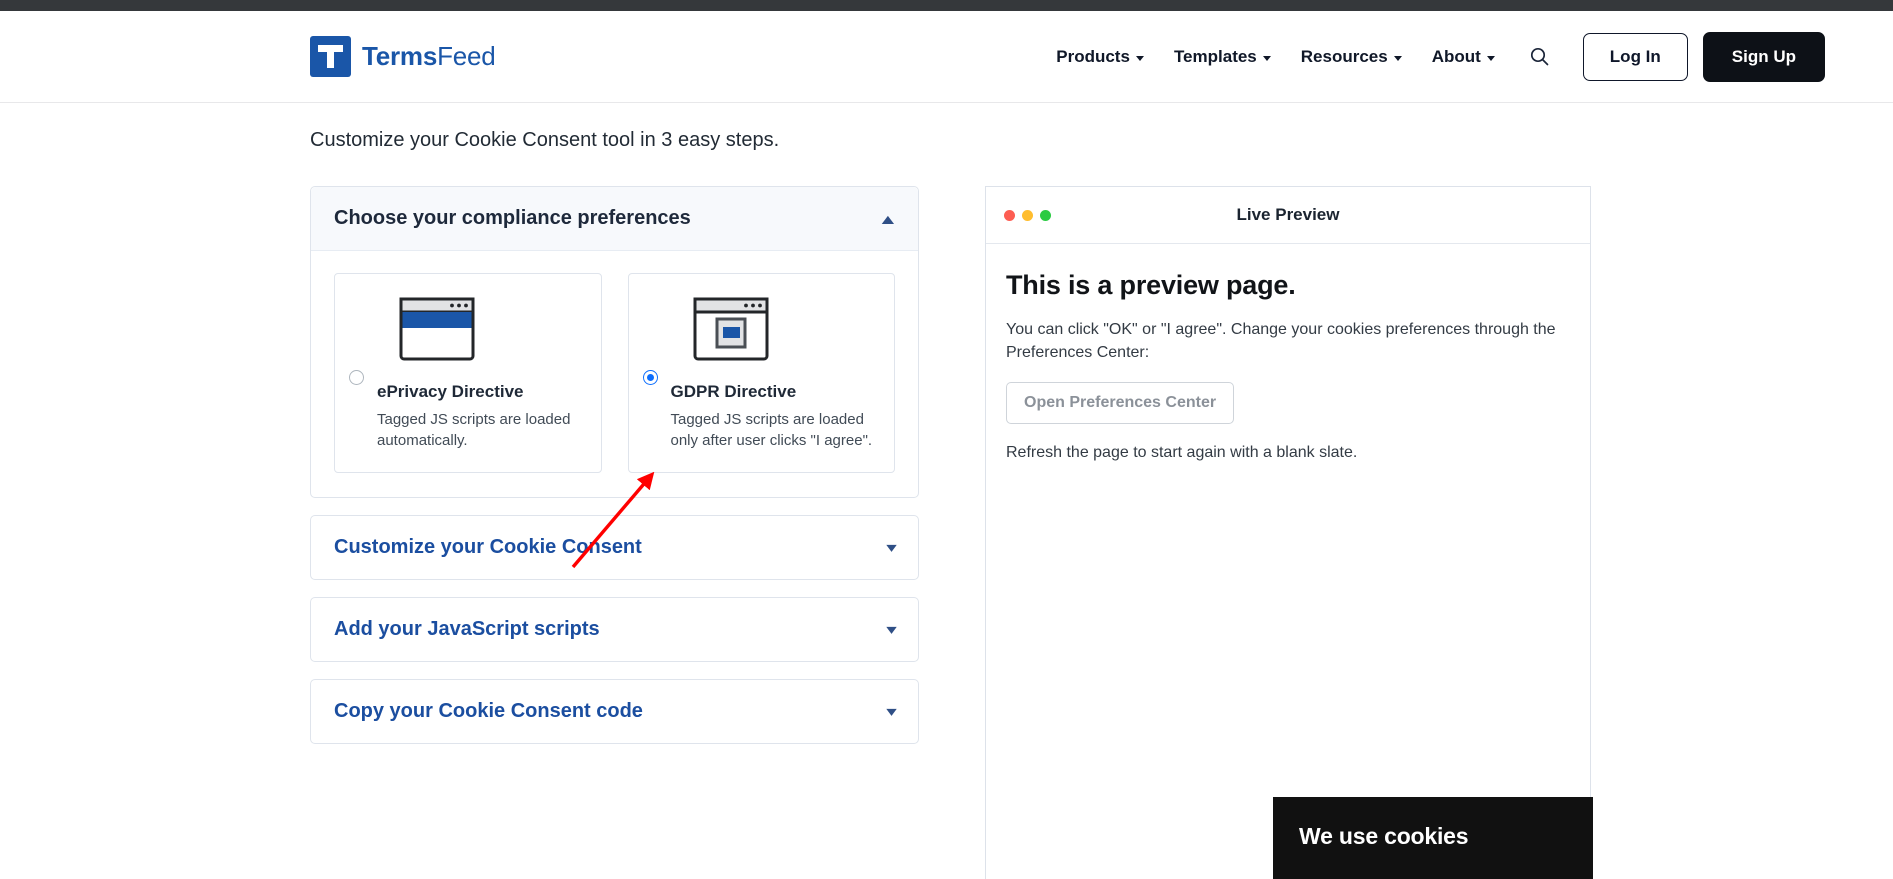 Image resolution: width=1893 pixels, height=879 pixels. Describe the element at coordinates (650, 377) in the screenshot. I see `radio-gdpr` at that location.